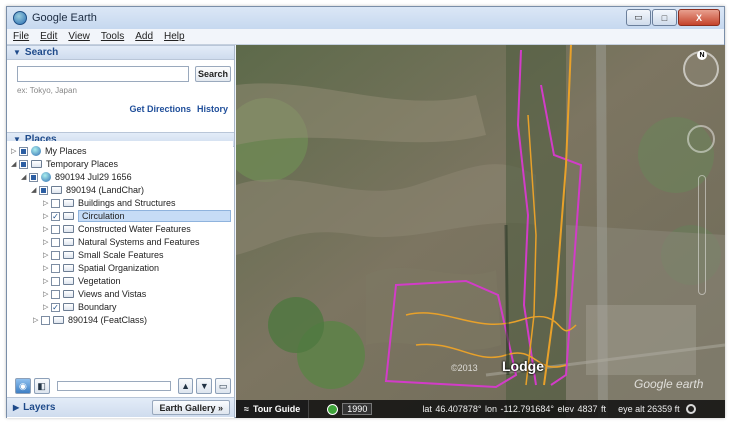 This screenshot has height=427, width=731. I want to click on node-label: Constructed Water Features, so click(134, 229).